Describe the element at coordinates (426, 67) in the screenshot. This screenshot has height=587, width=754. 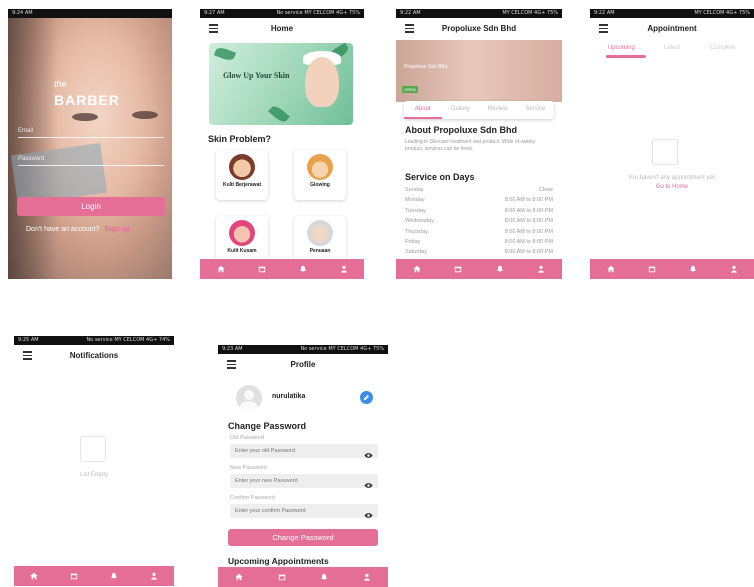
I see `hero-text: Propoluxe Sdn Bhd` at that location.